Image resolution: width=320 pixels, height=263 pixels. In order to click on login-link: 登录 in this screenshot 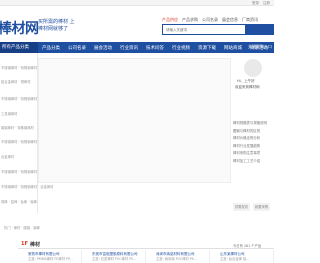, I will do `click(255, 3)`.